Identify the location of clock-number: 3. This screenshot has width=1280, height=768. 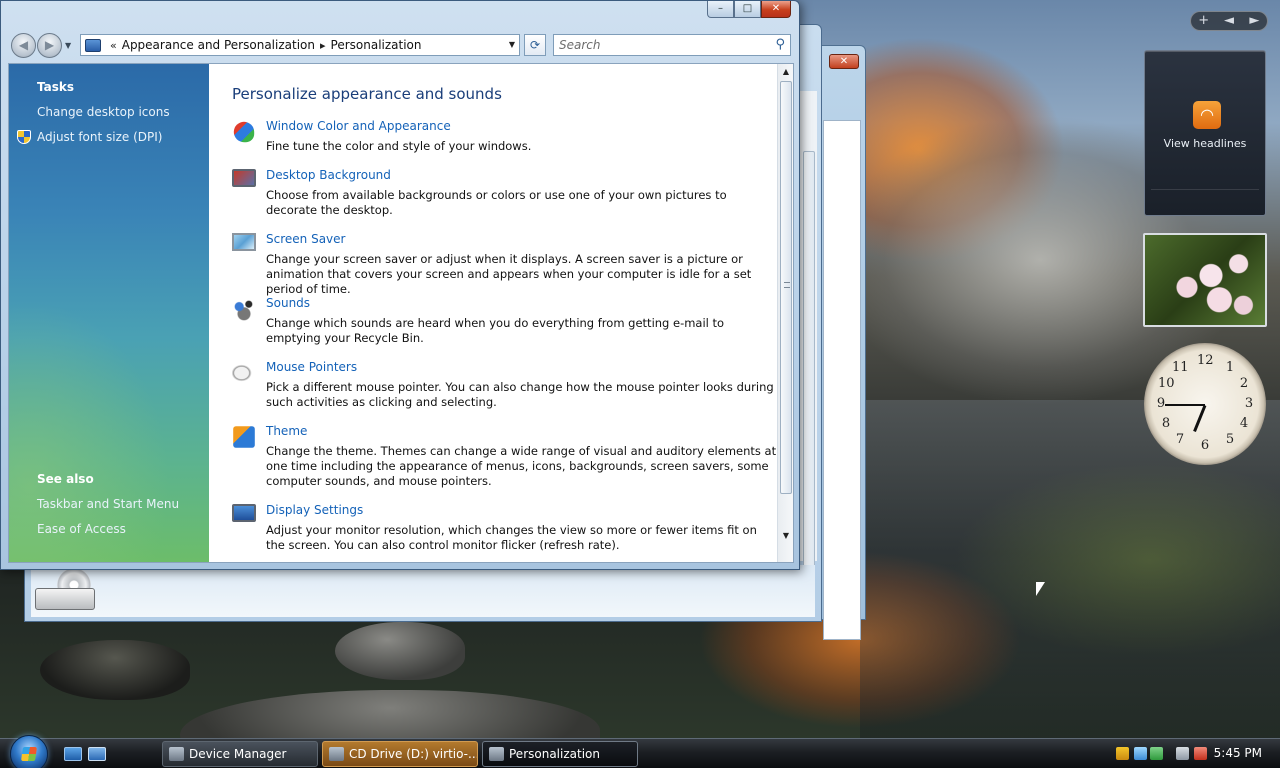
(1249, 403).